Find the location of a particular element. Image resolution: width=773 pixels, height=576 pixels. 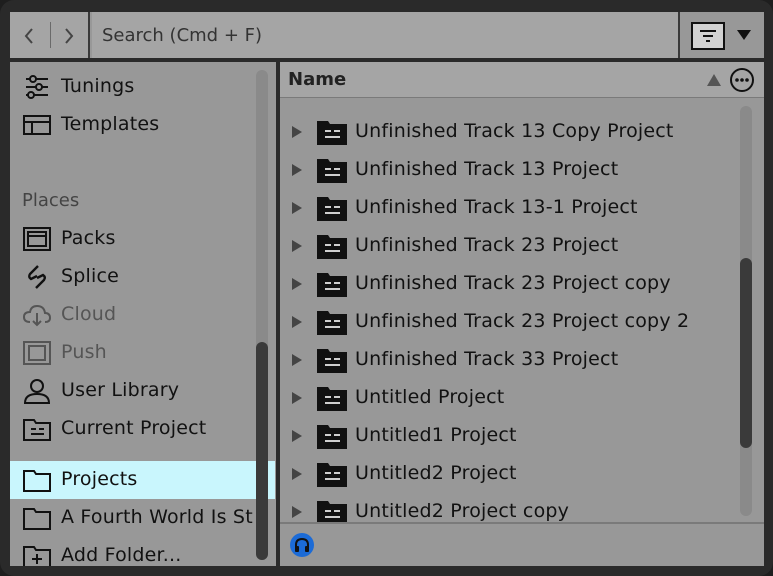

list-item-label: Unfinished Track 13 Copy Project is located at coordinates (514, 131).